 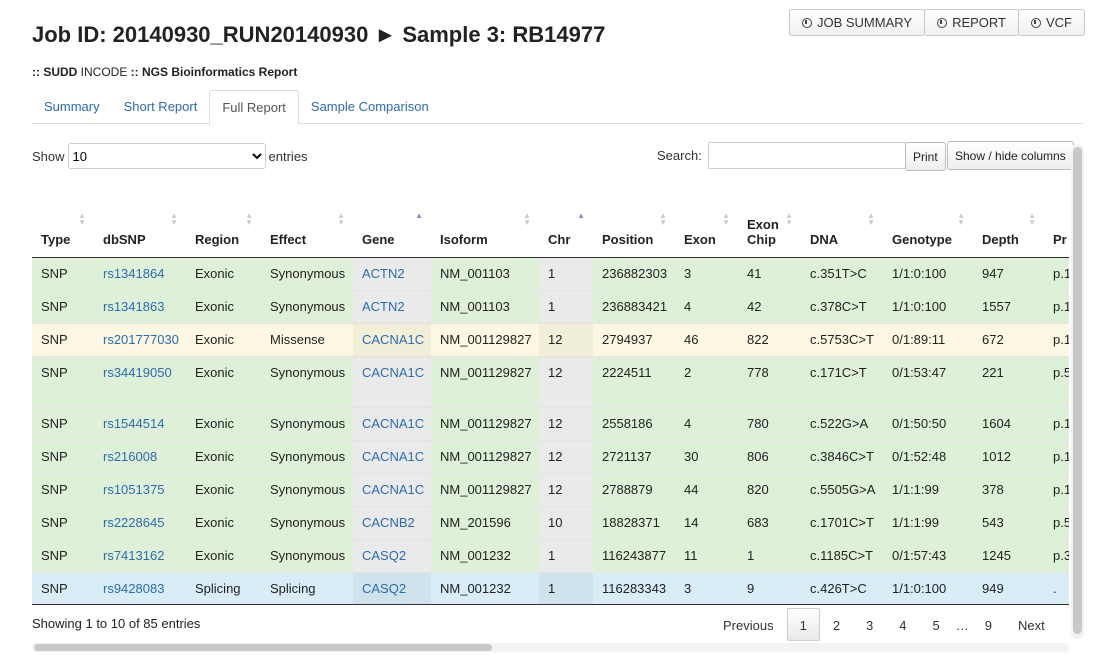 I want to click on cell-dna: c.5753C>T, so click(x=842, y=339).